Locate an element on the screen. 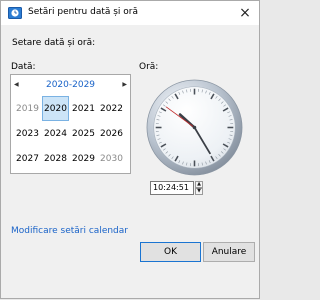  clock-app-icon is located at coordinates (15, 13).